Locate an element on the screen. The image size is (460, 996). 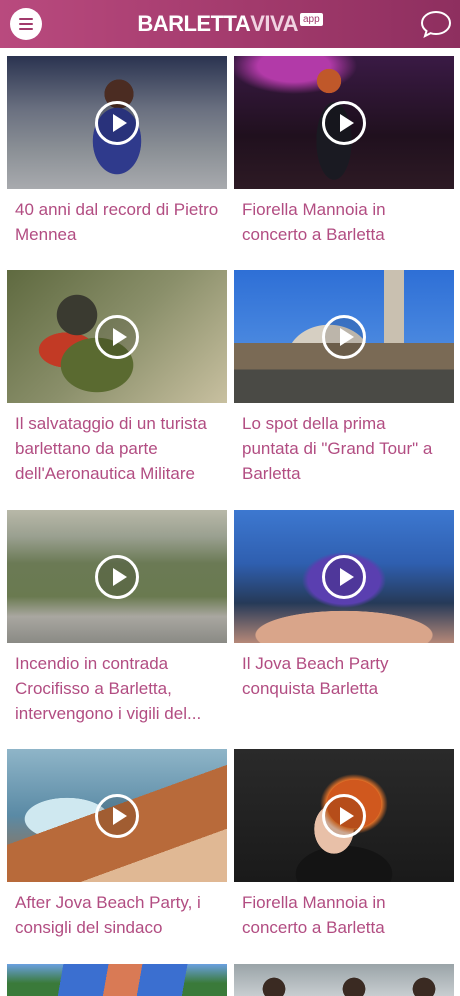
hamburger-menu-icon is located at coordinates (26, 24).